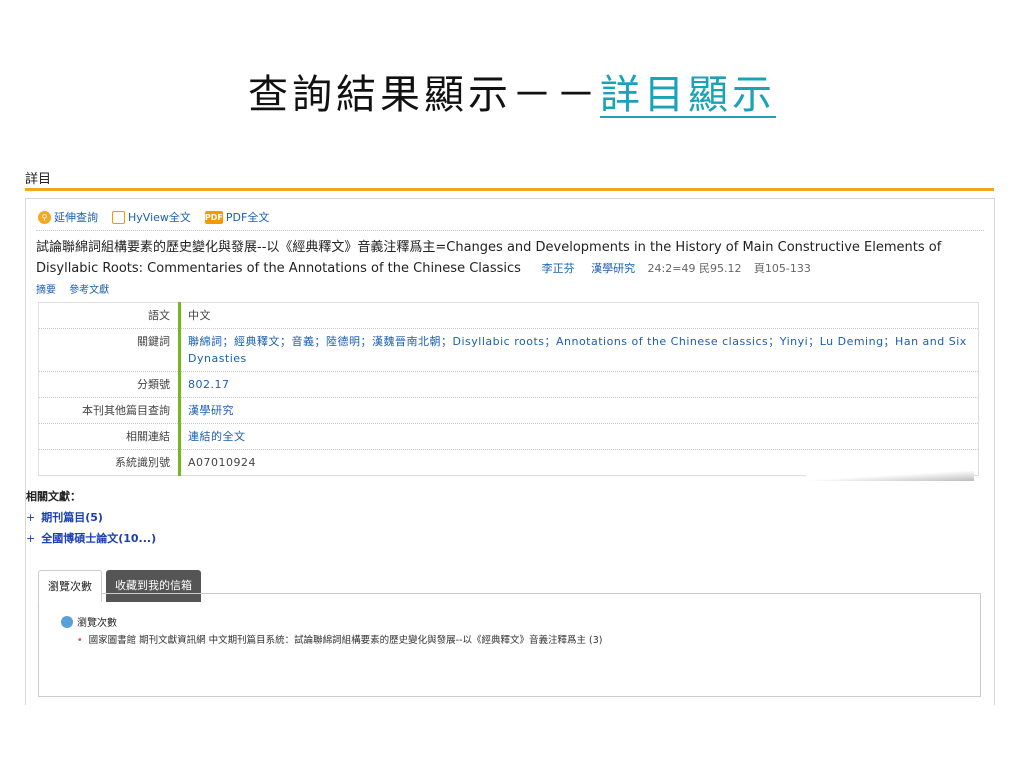 This screenshot has height=768, width=1024. I want to click on pdf-icon: PDF, so click(213, 217).